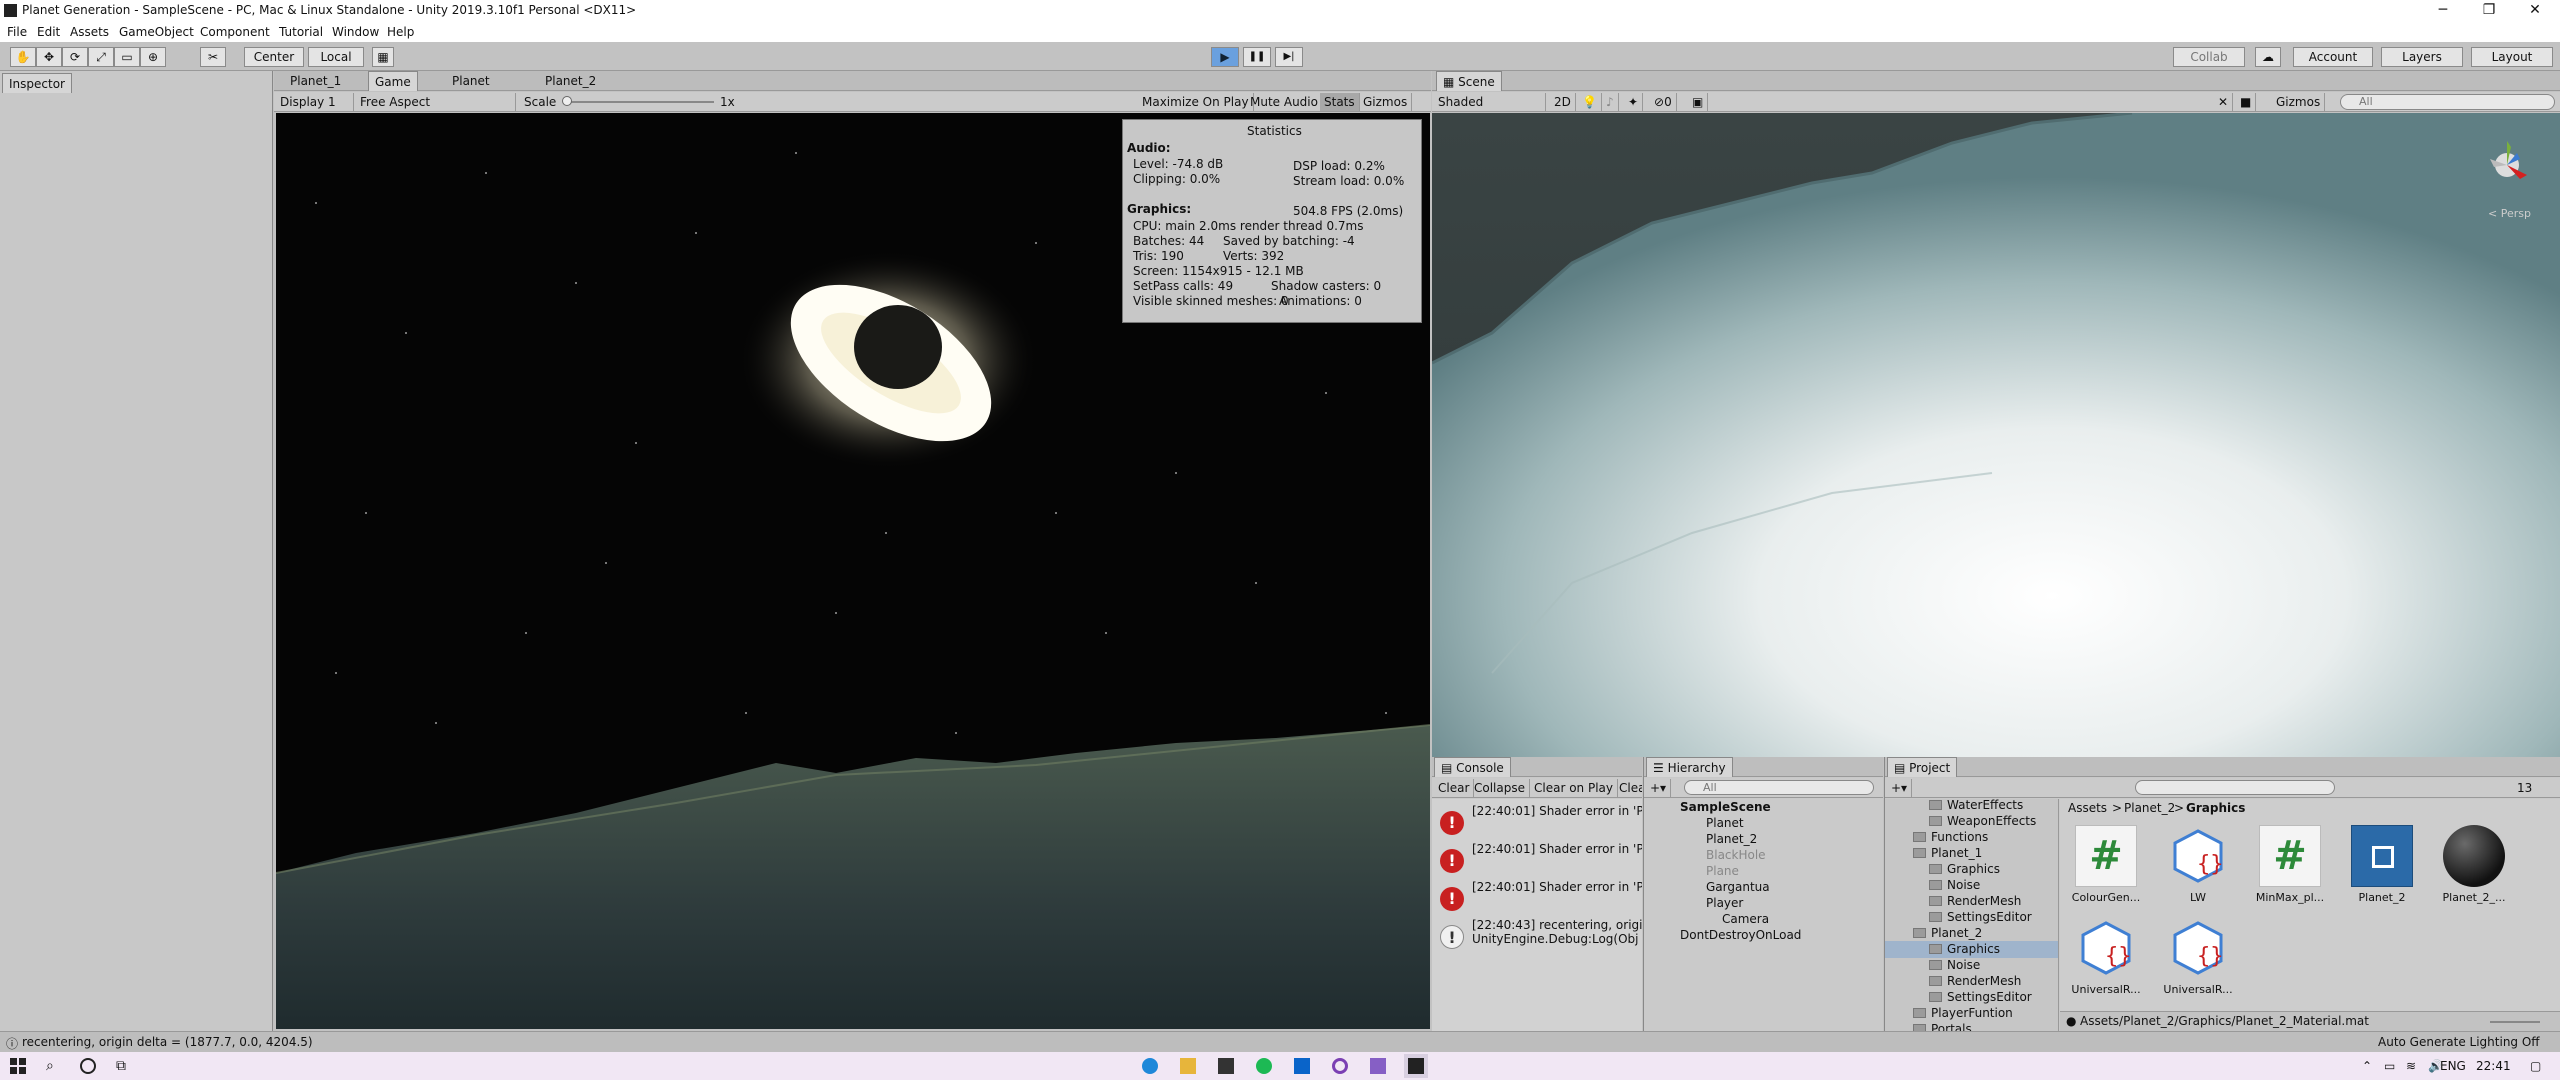  What do you see at coordinates (1725, 807) in the screenshot?
I see `hierarchy-item-samplescene: SampleScene` at bounding box center [1725, 807].